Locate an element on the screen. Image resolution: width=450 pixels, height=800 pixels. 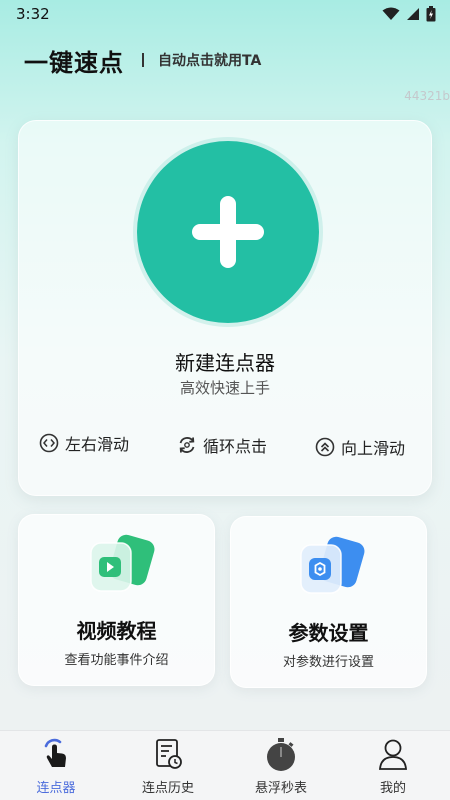
mode-label: 循环点击 is located at coordinates (235, 446).